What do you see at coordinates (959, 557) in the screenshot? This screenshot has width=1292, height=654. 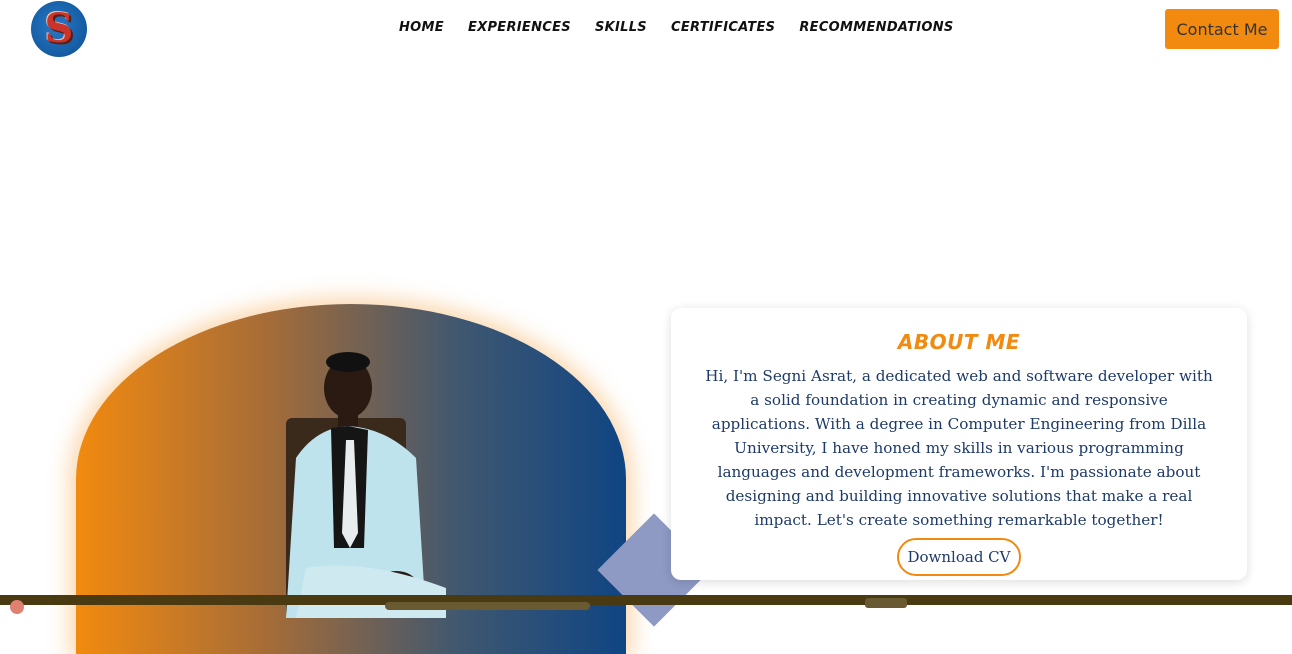 I see `download-cv-button: Download CV` at bounding box center [959, 557].